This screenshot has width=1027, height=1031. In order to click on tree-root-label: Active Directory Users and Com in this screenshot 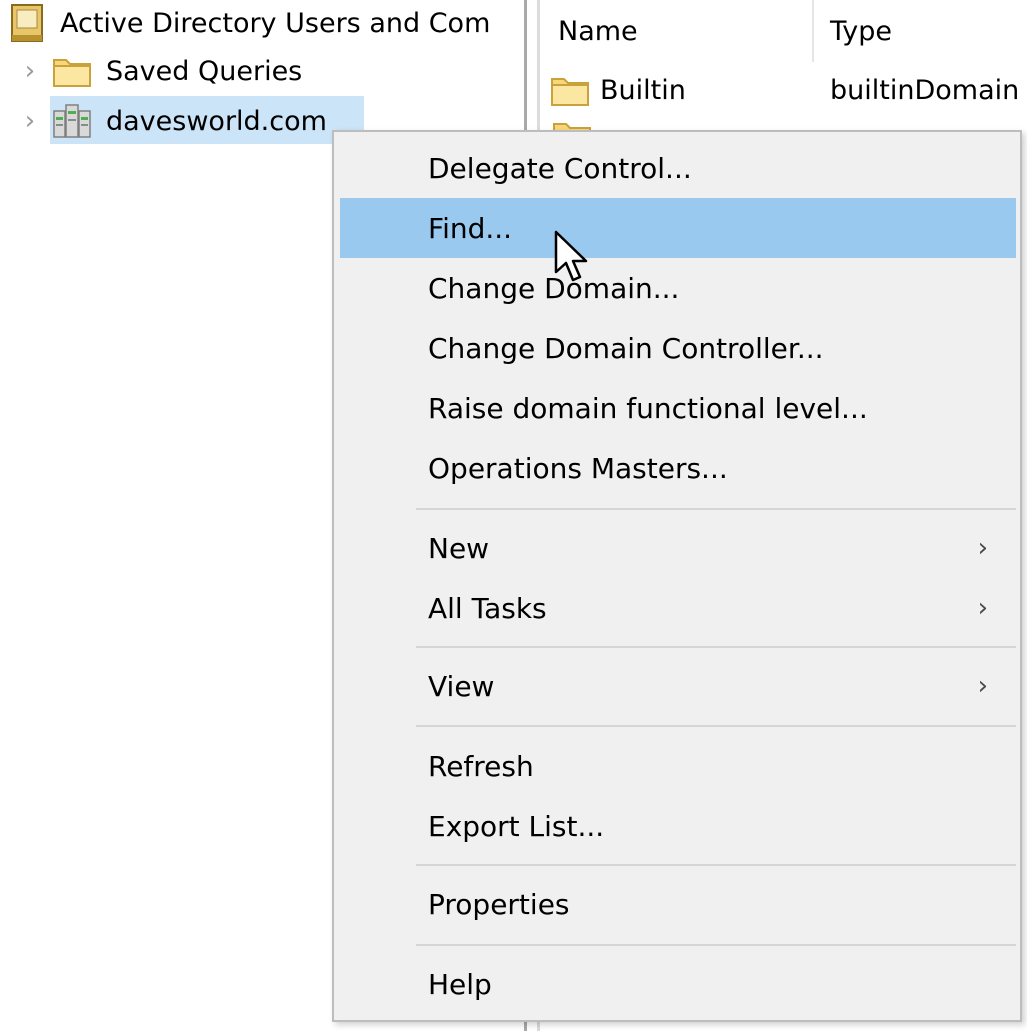, I will do `click(275, 23)`.